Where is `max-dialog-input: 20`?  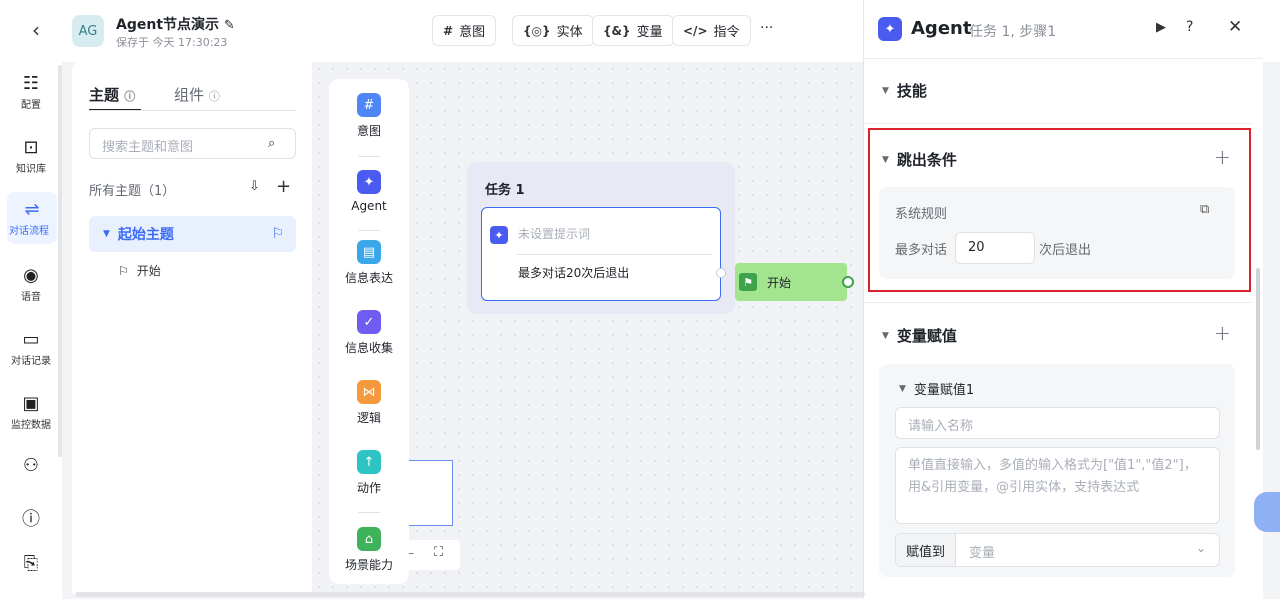 max-dialog-input: 20 is located at coordinates (995, 248).